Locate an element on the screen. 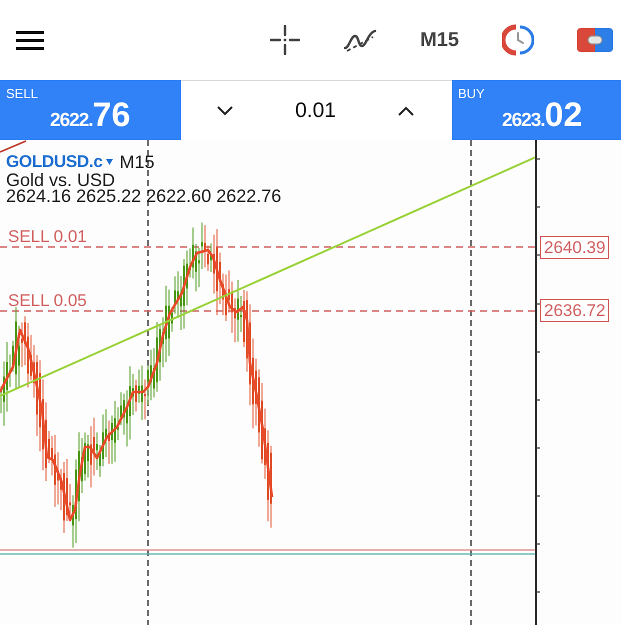 The height and width of the screenshot is (625, 621). price-tag: 2636.72 is located at coordinates (575, 310).